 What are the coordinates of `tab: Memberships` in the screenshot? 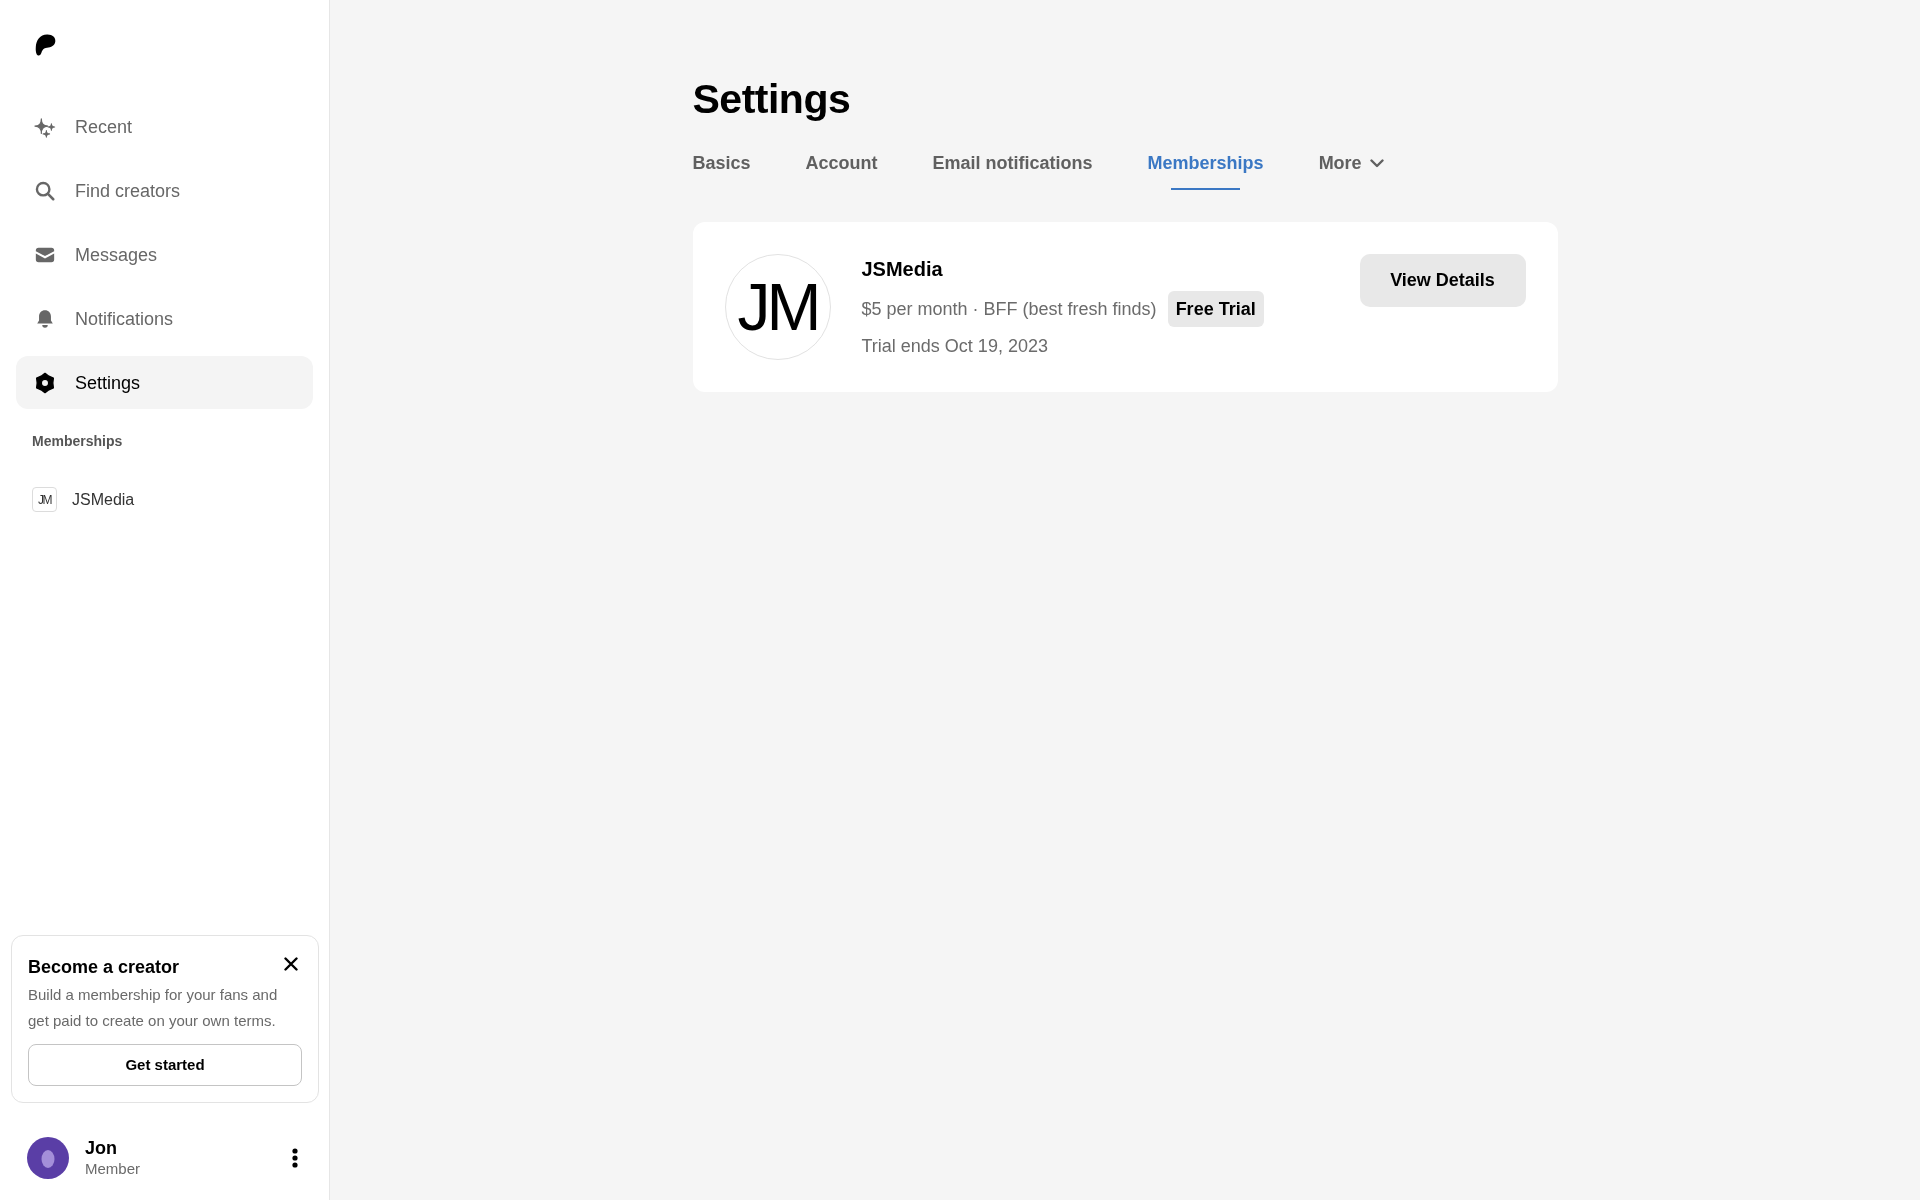 It's located at (1205, 171).